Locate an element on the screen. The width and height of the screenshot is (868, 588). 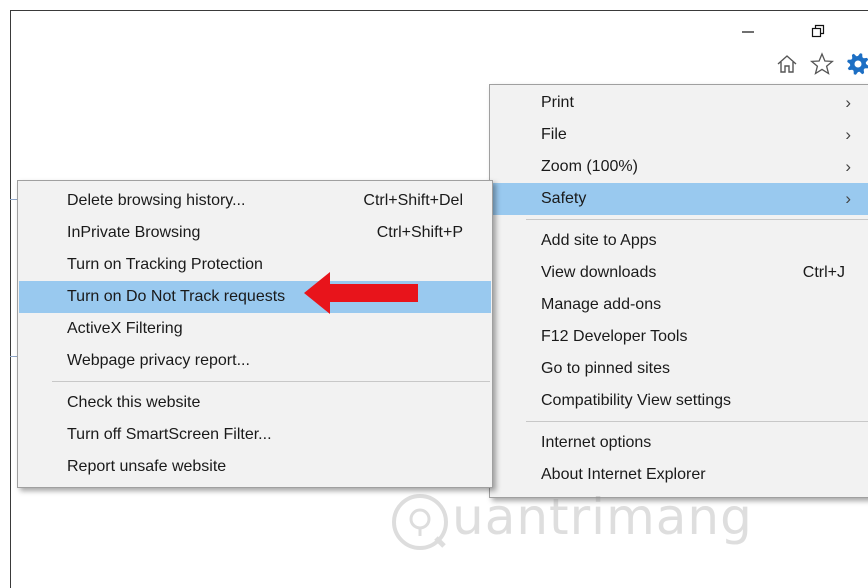
menu-item-shortcut: Ctrl+Shift+P is located at coordinates (419, 232).